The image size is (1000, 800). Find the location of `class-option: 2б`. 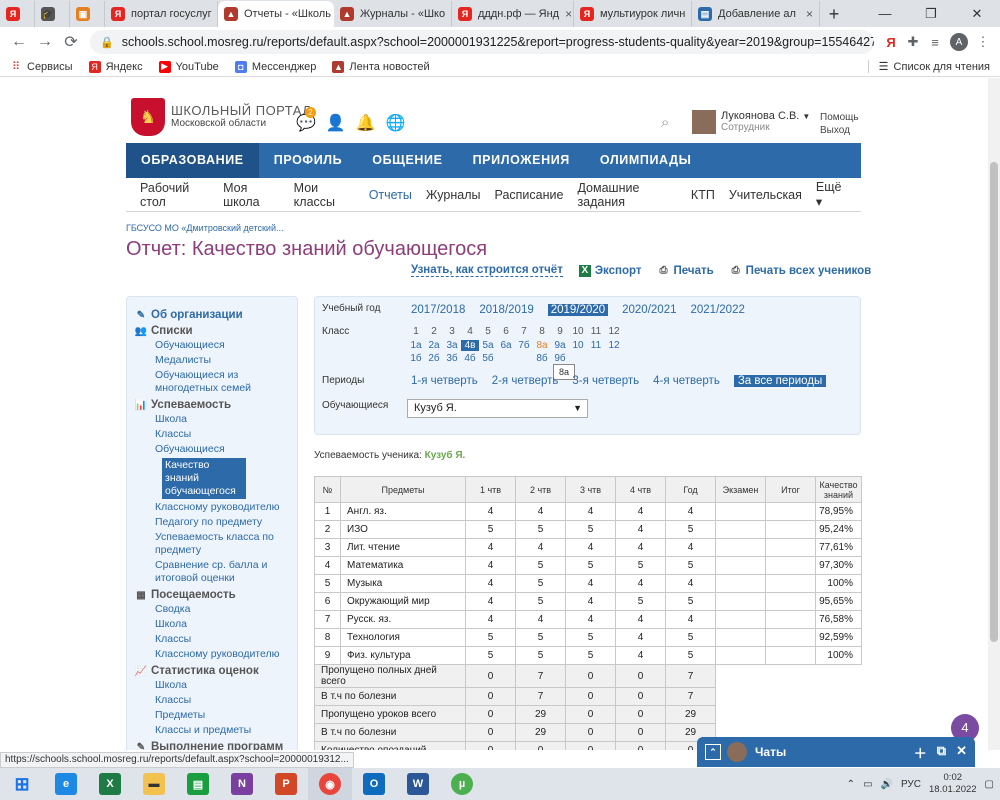

class-option: 2б is located at coordinates (434, 358).